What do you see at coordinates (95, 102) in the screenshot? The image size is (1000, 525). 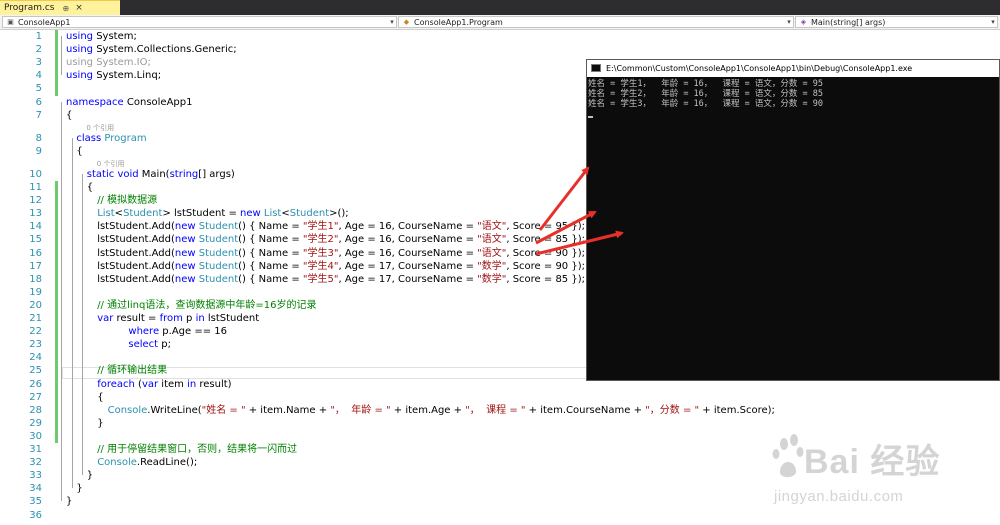 I see `code-token: namespace` at bounding box center [95, 102].